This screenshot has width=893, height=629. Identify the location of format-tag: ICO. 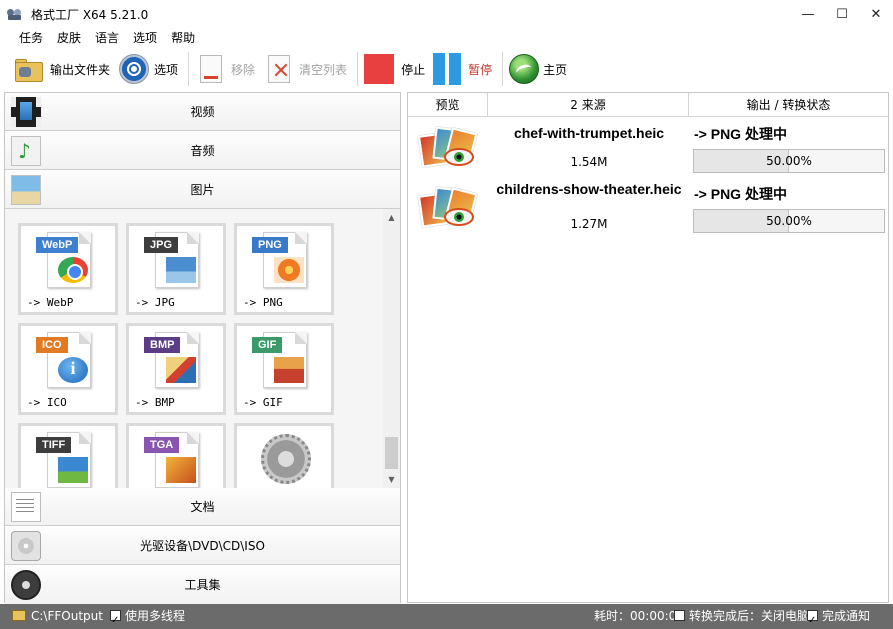
(52, 345).